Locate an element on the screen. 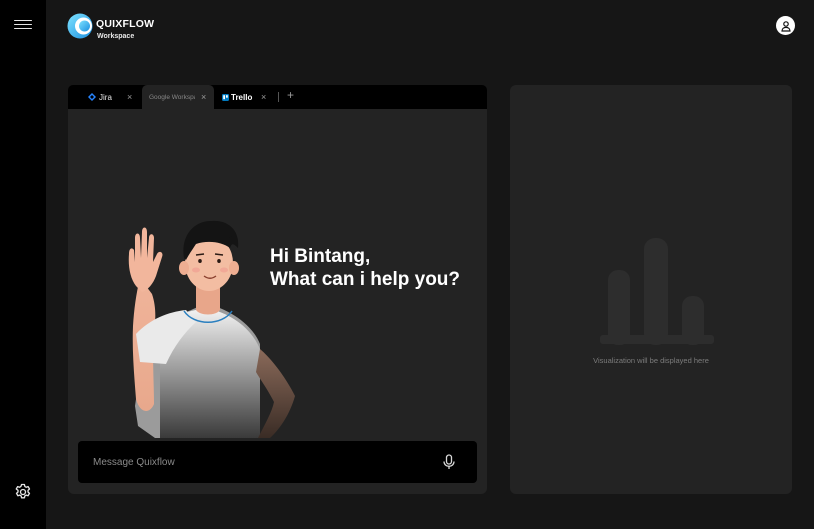  trello-icon is located at coordinates (225, 97).